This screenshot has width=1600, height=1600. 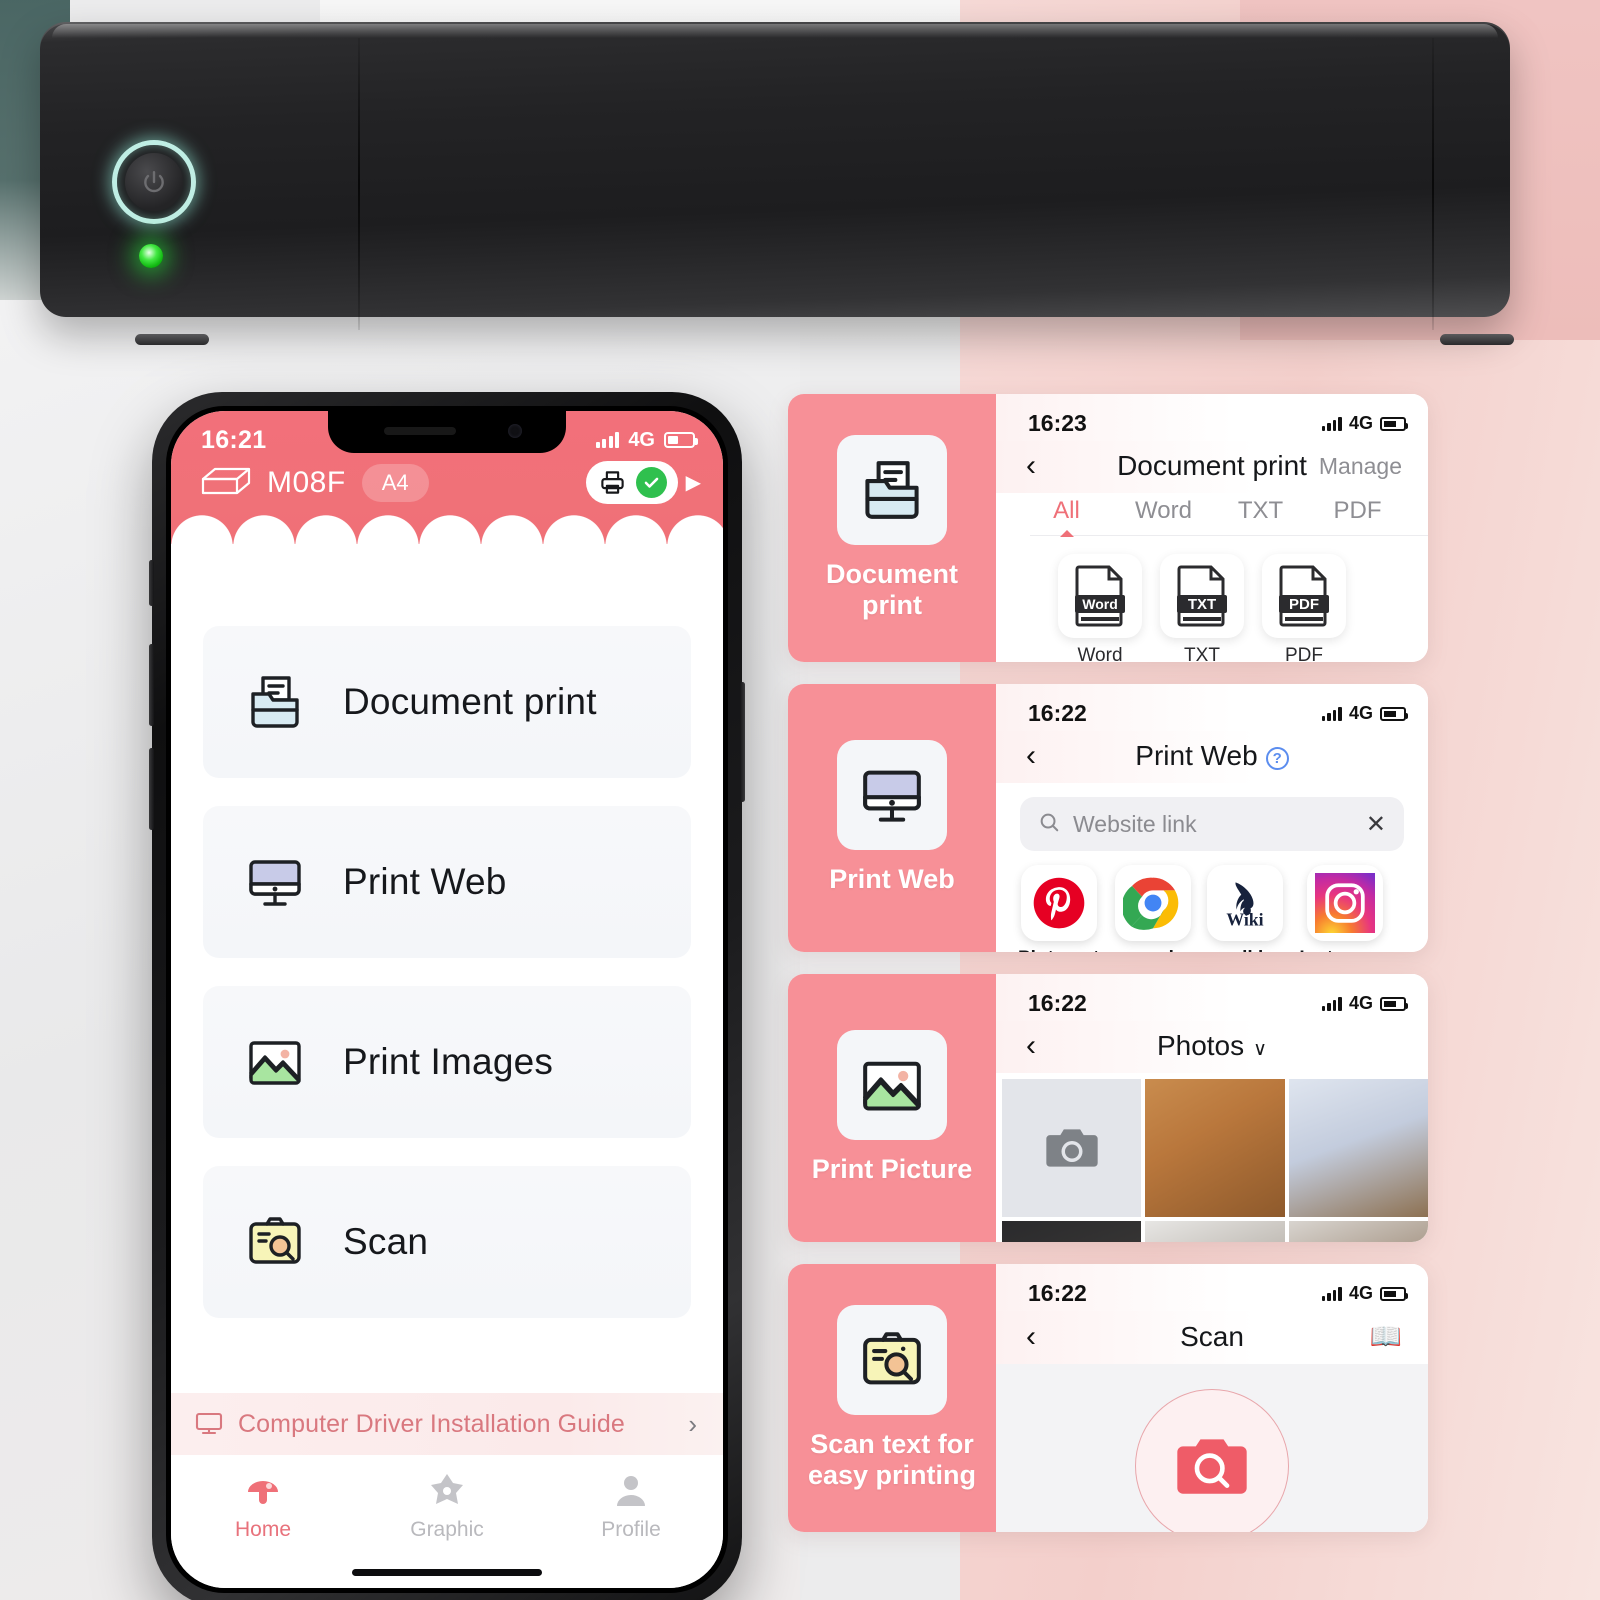 I want to click on file-item-word: Word Word, so click(x=1100, y=608).